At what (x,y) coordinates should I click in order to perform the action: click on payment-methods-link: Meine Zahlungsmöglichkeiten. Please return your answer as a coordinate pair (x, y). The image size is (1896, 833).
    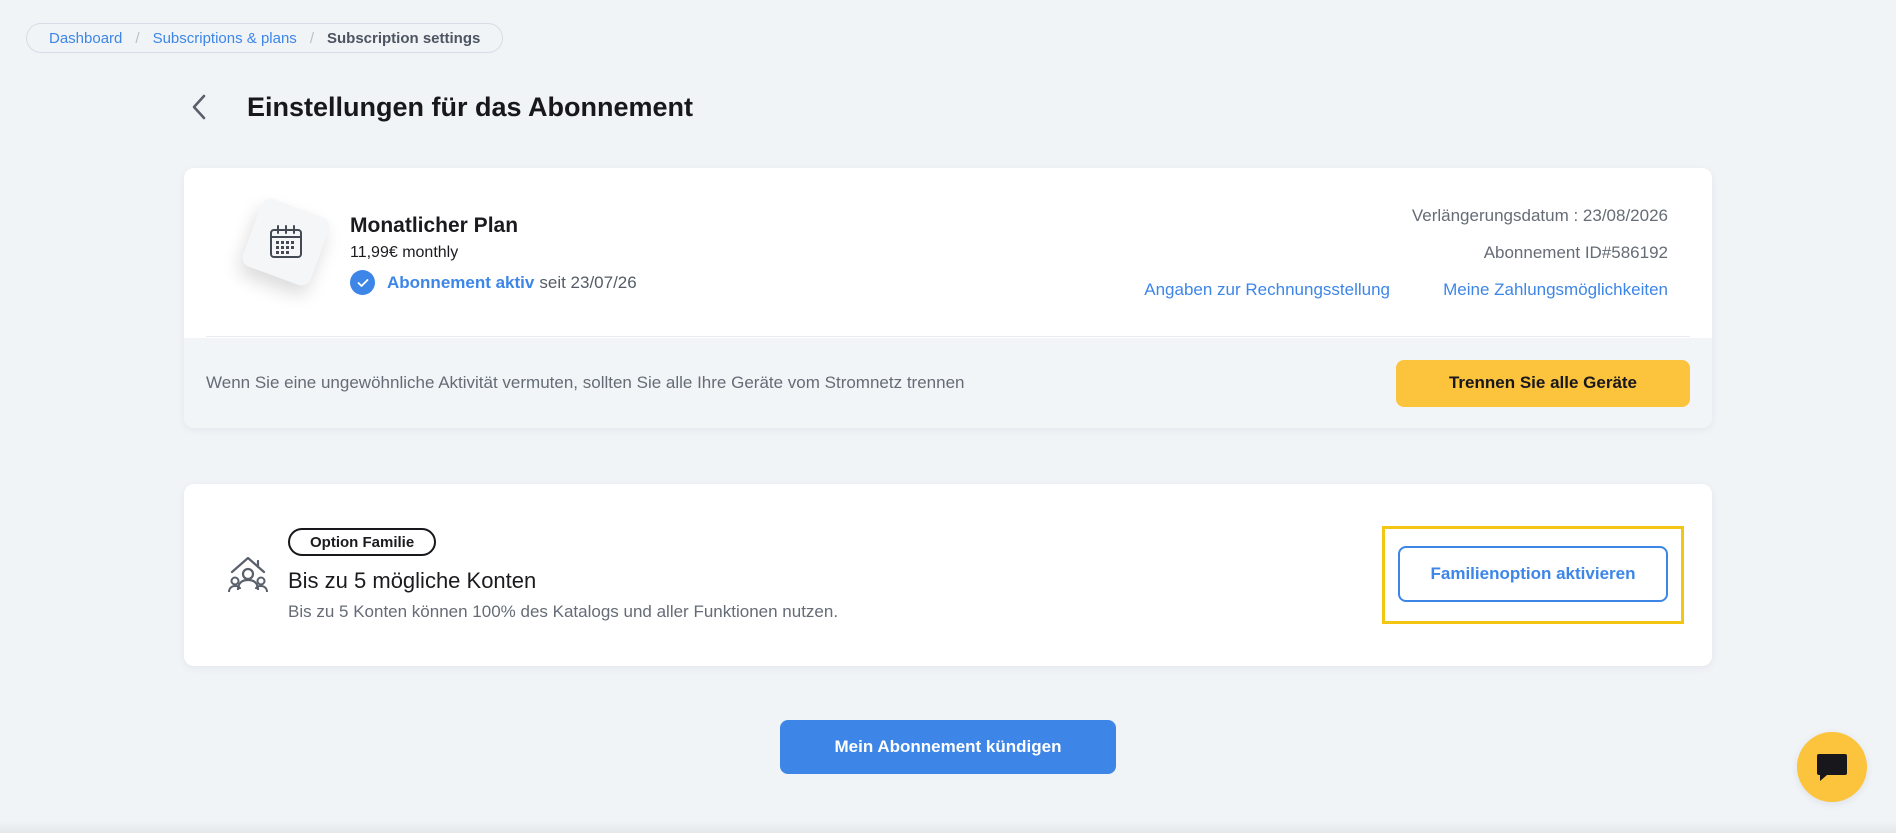
    Looking at the image, I should click on (1555, 290).